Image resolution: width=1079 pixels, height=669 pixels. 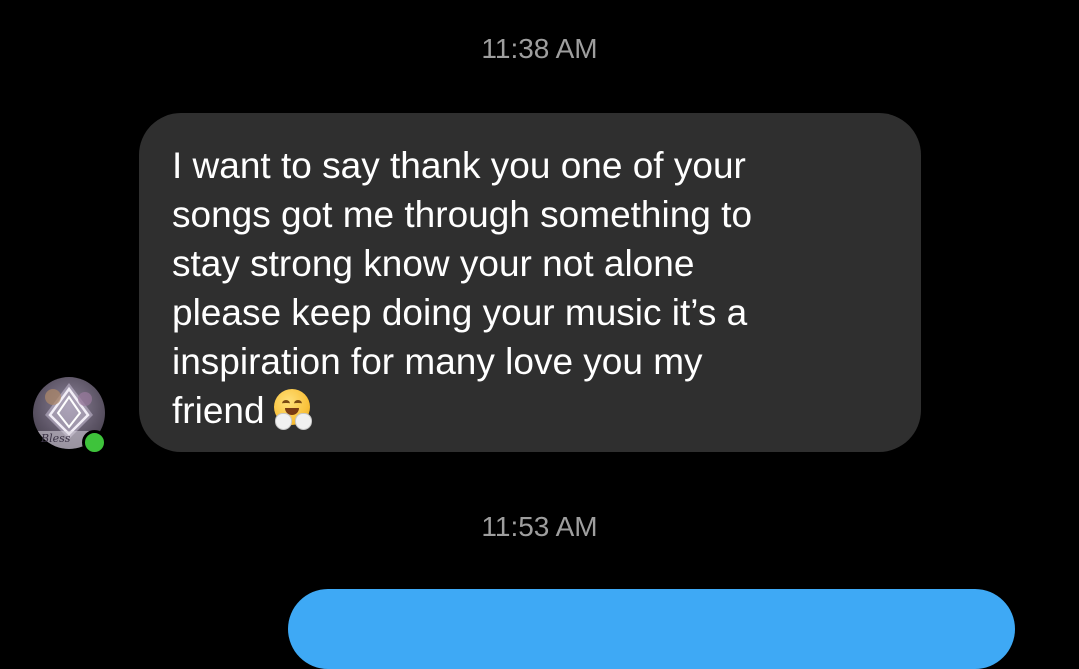 I want to click on message-text-line: songs got me through something to, so click(x=462, y=214).